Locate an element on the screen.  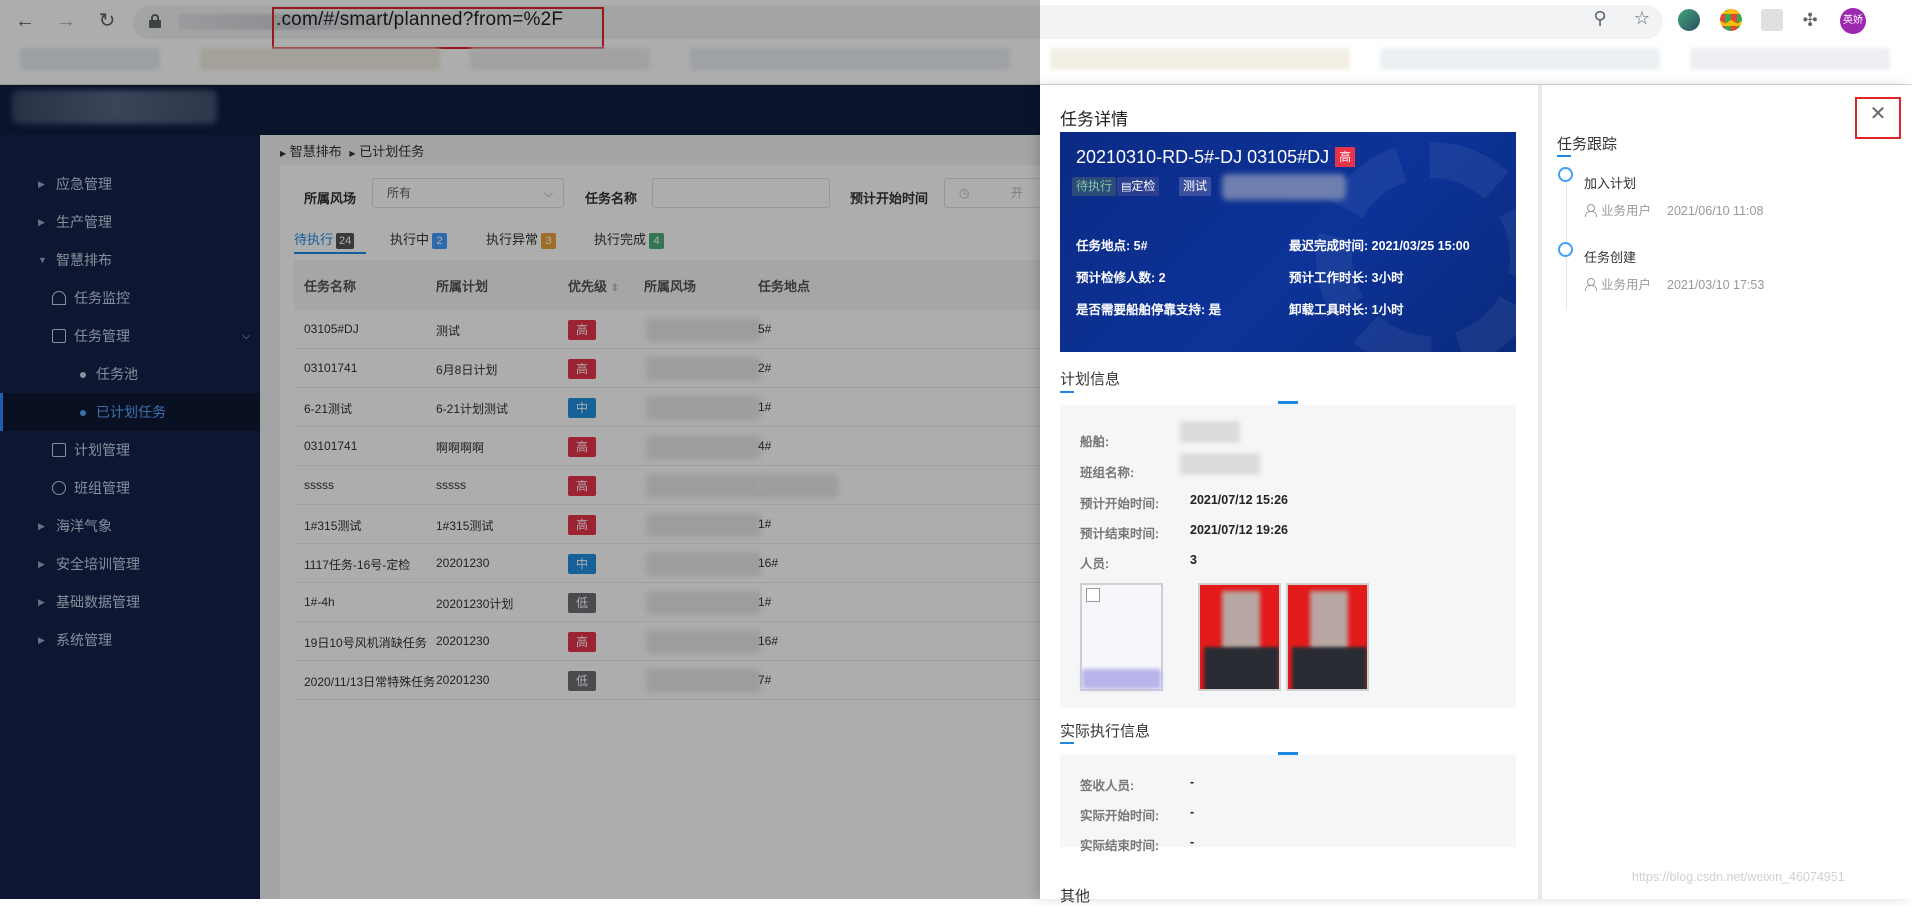
timeline-event-name: 加入计划 is located at coordinates (1610, 183).